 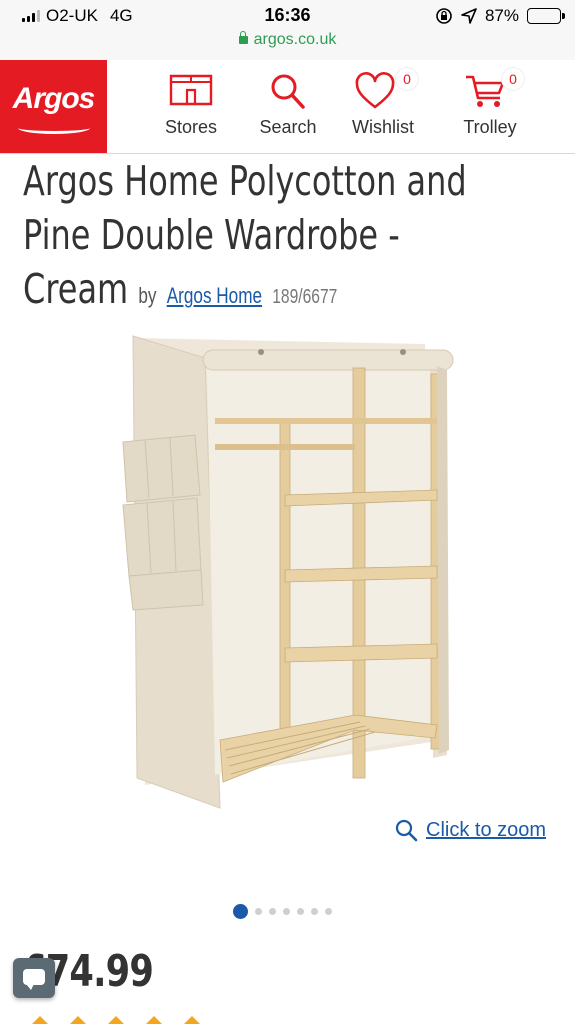 What do you see at coordinates (245, 181) in the screenshot?
I see `title-line-1: Argos Home Polycotton and` at bounding box center [245, 181].